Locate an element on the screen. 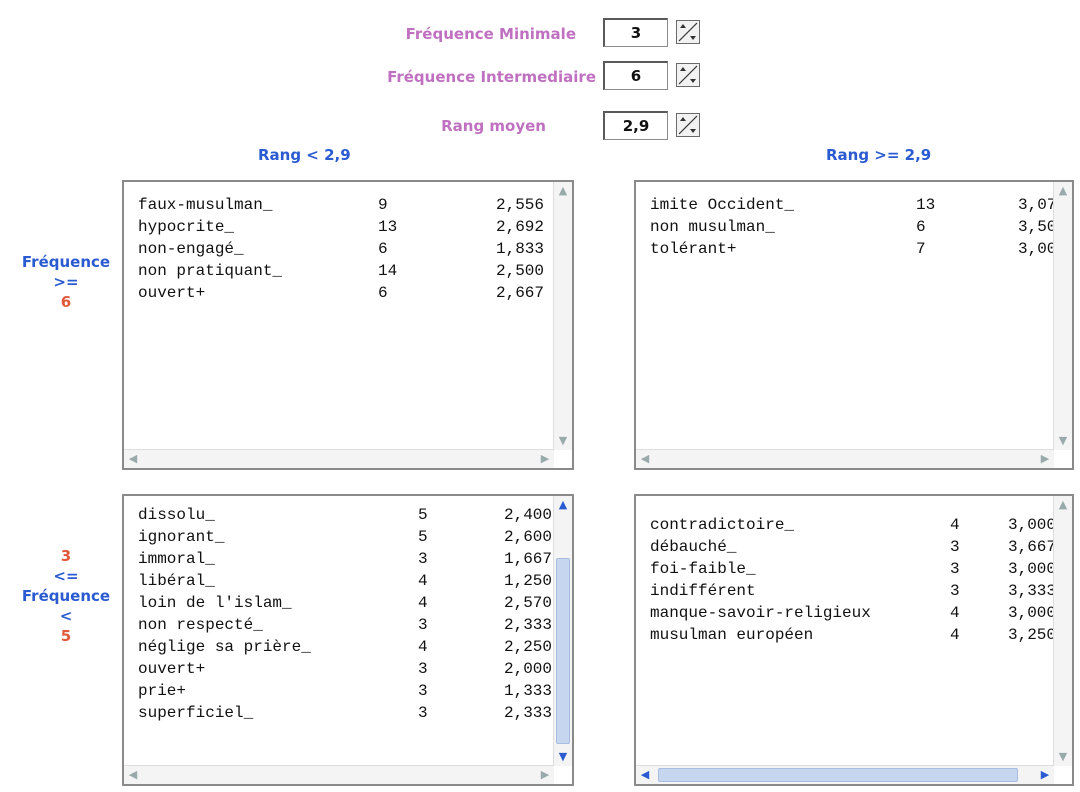  row-label-bottom-line1: 3 is located at coordinates (66, 556).